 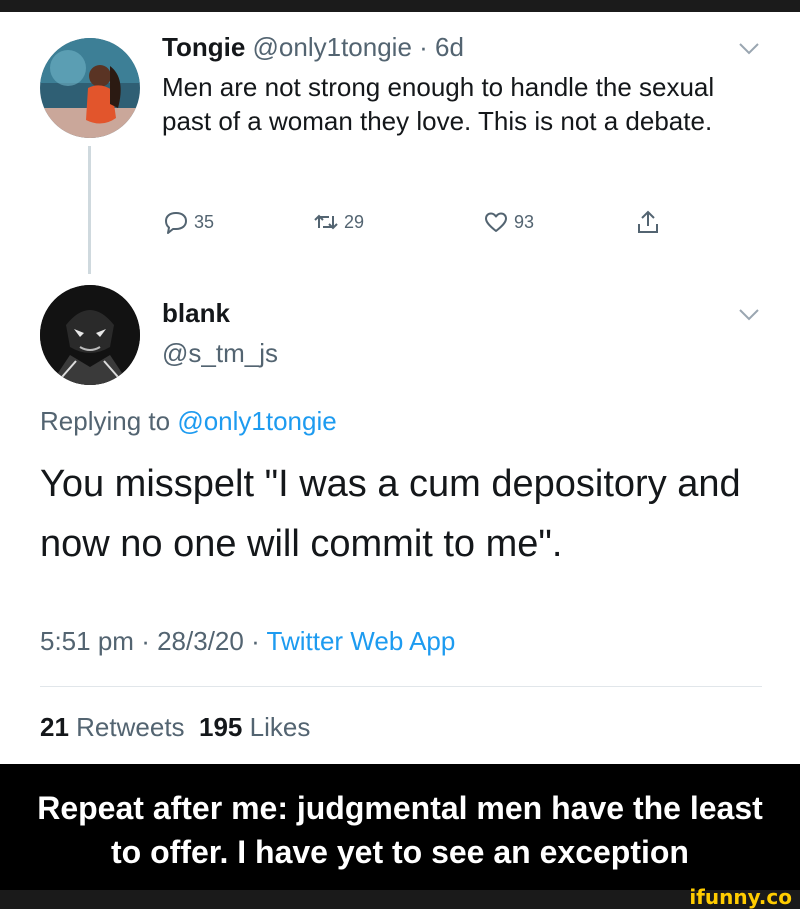 I want to click on replying-to: Replying to @only1tongie, so click(x=188, y=421).